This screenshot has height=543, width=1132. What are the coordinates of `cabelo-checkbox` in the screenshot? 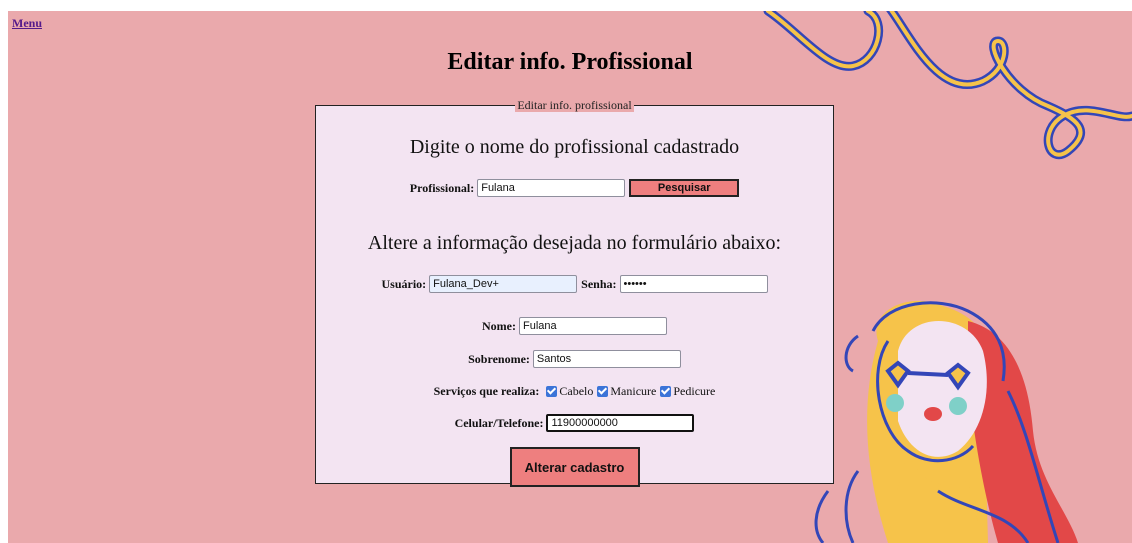 It's located at (552, 391).